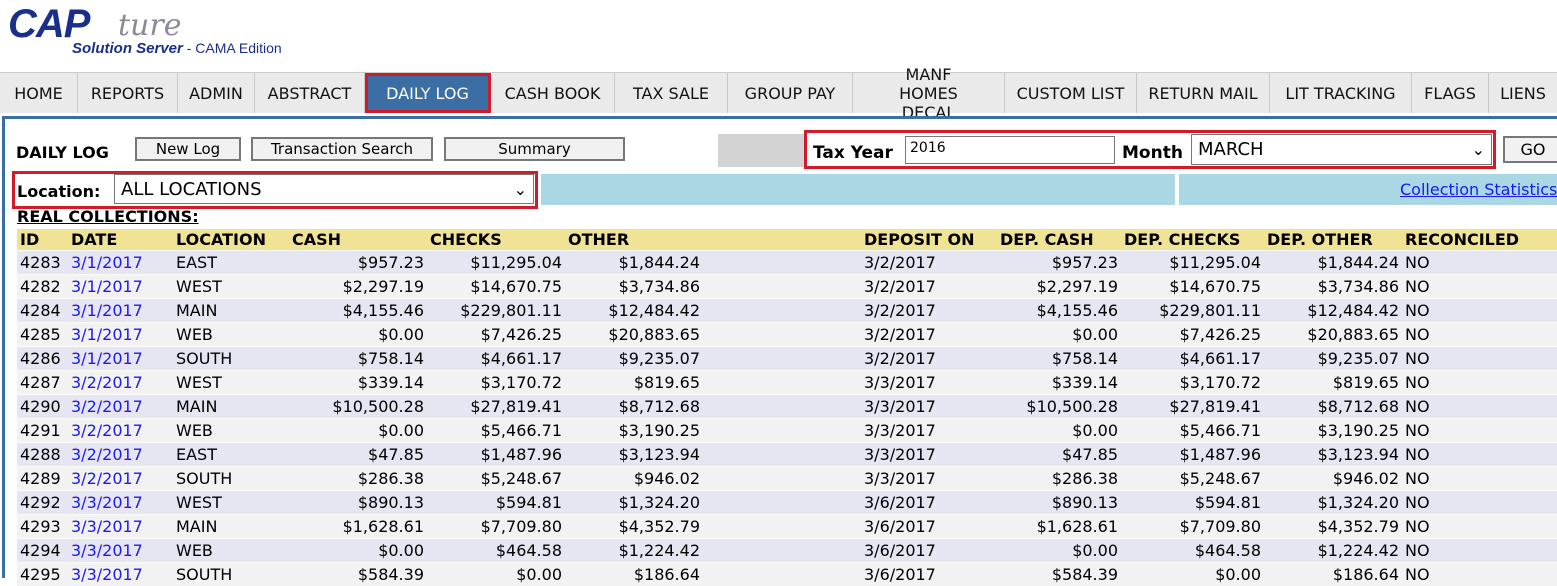 The image size is (1557, 586). What do you see at coordinates (1333, 479) in the screenshot?
I see `cell-dep-other: $946.02` at bounding box center [1333, 479].